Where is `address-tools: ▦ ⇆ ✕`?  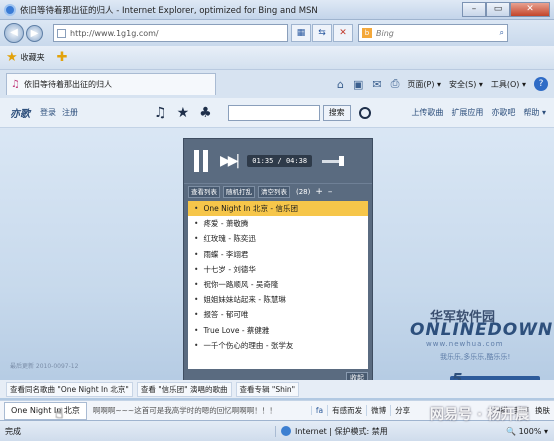 address-tools: ▦ ⇆ ✕ is located at coordinates (322, 33).